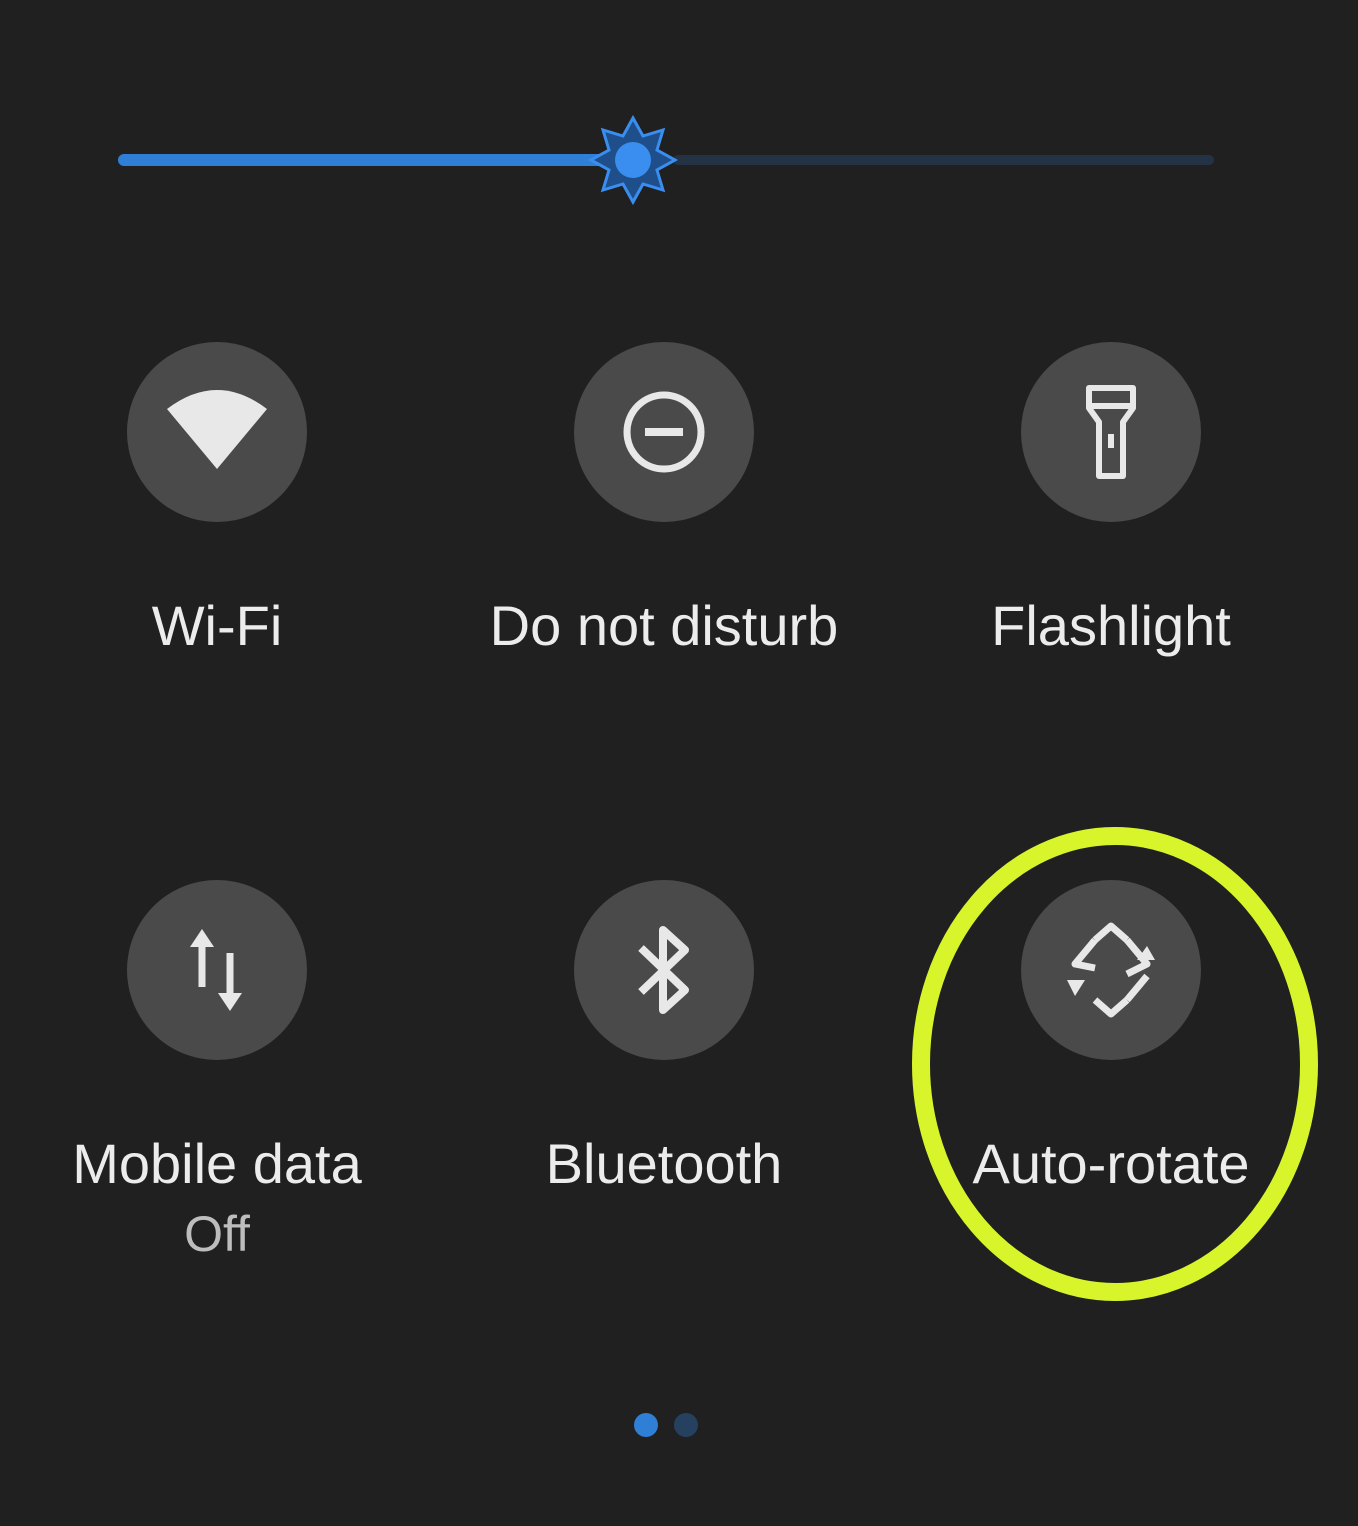 The width and height of the screenshot is (1358, 1526). I want to click on tile-label: Bluetooth, so click(664, 1163).